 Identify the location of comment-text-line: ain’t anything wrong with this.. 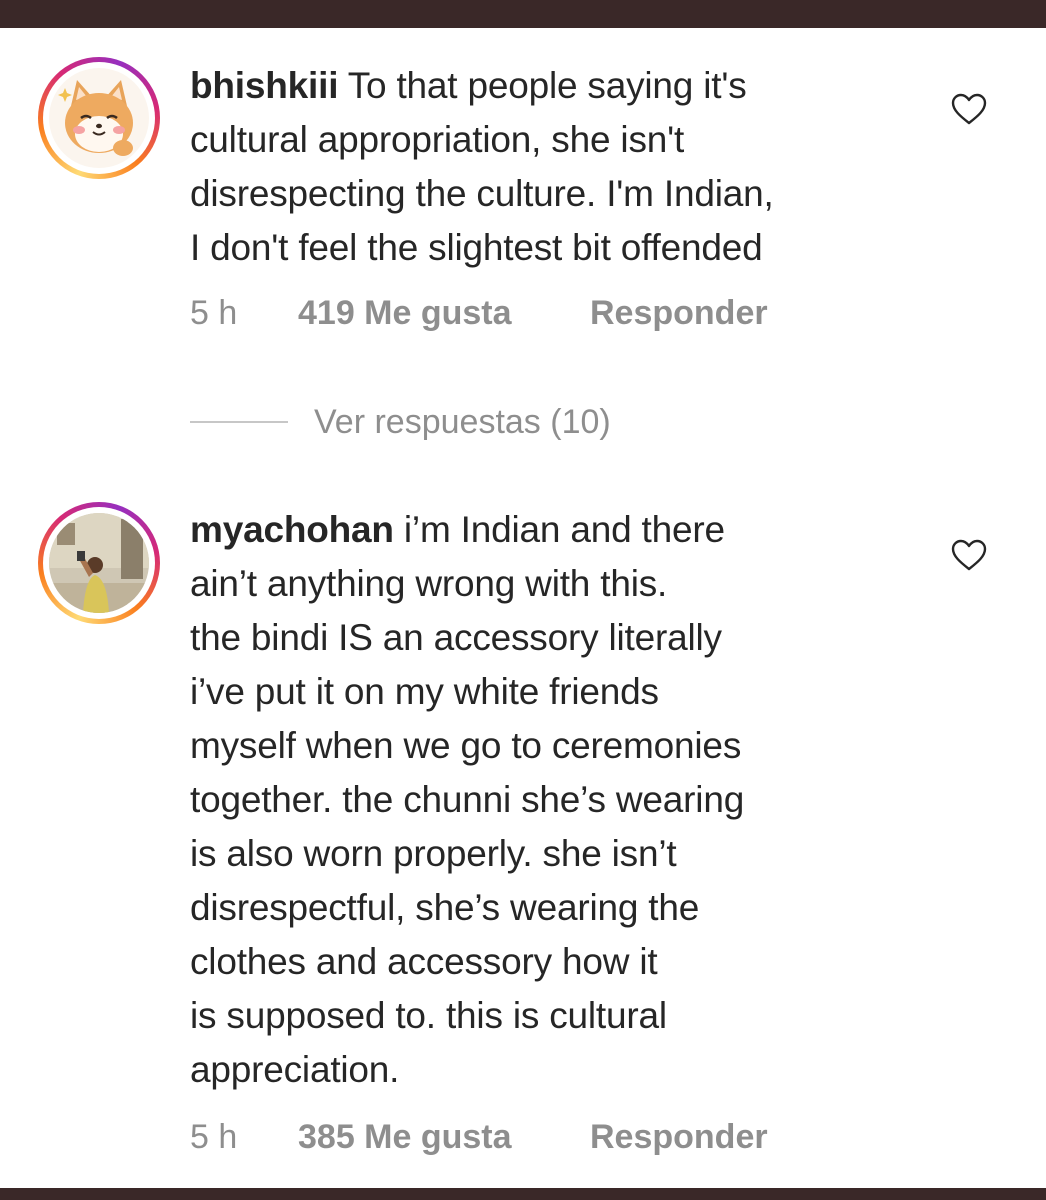
(429, 583).